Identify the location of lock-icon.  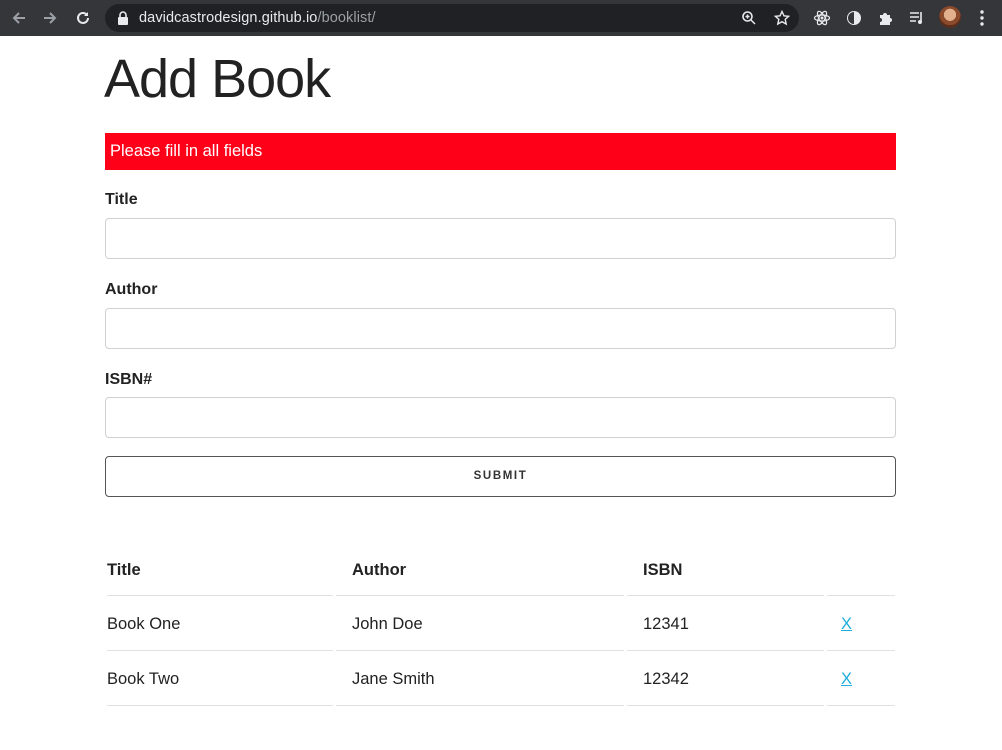
(123, 18).